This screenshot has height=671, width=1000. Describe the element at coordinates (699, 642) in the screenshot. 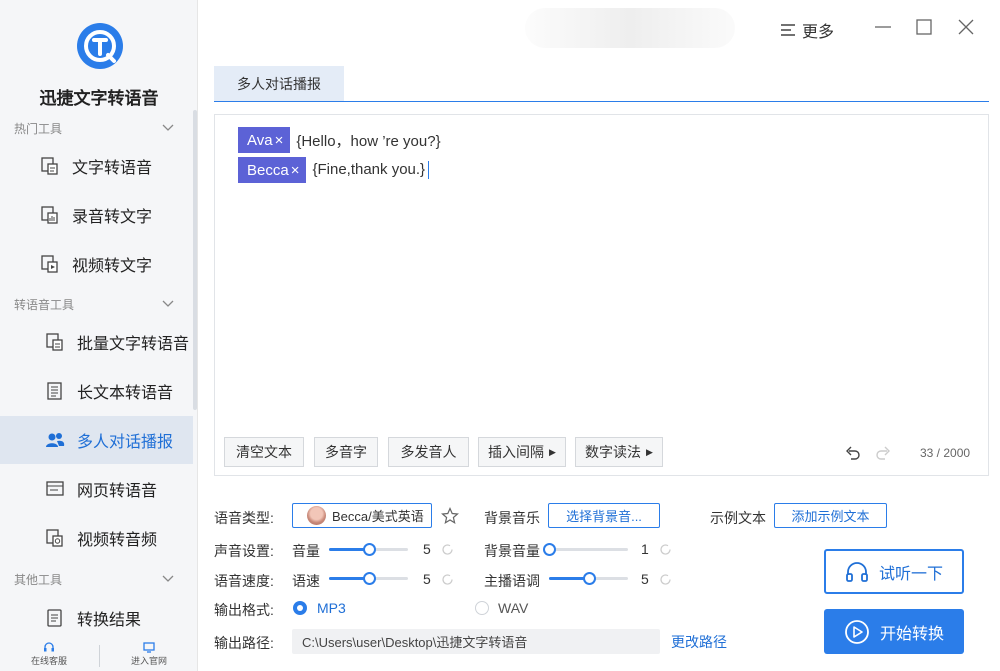

I see `change-path-link: 更改路径` at that location.